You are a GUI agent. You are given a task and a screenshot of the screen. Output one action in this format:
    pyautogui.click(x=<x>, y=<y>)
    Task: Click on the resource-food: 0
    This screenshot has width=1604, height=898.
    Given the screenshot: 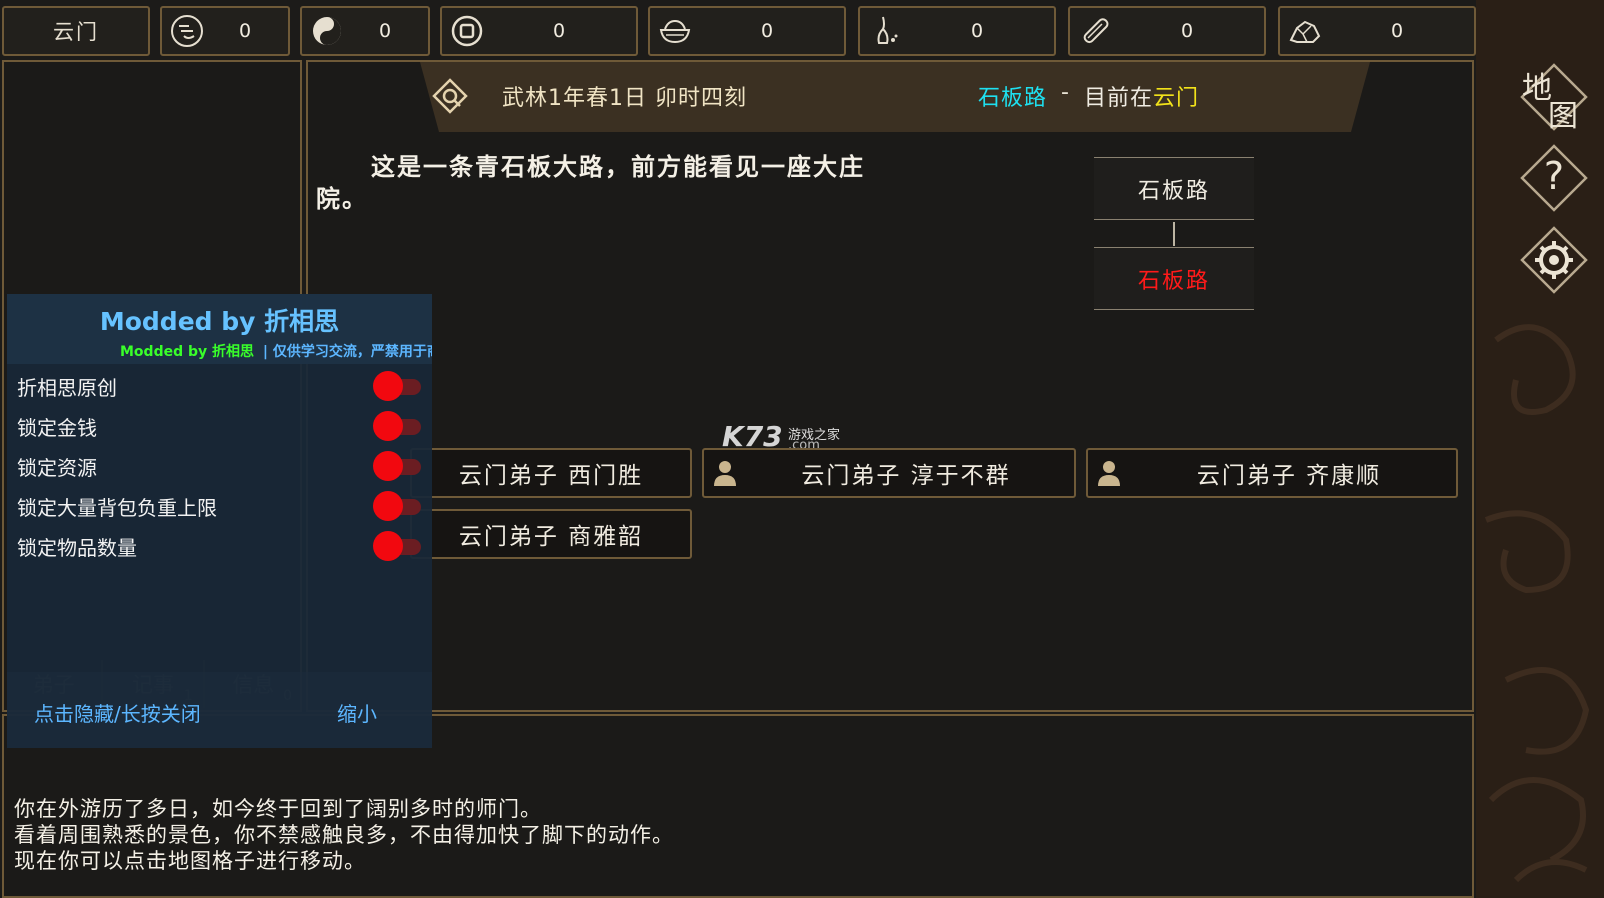 What is the action you would take?
    pyautogui.click(x=747, y=31)
    